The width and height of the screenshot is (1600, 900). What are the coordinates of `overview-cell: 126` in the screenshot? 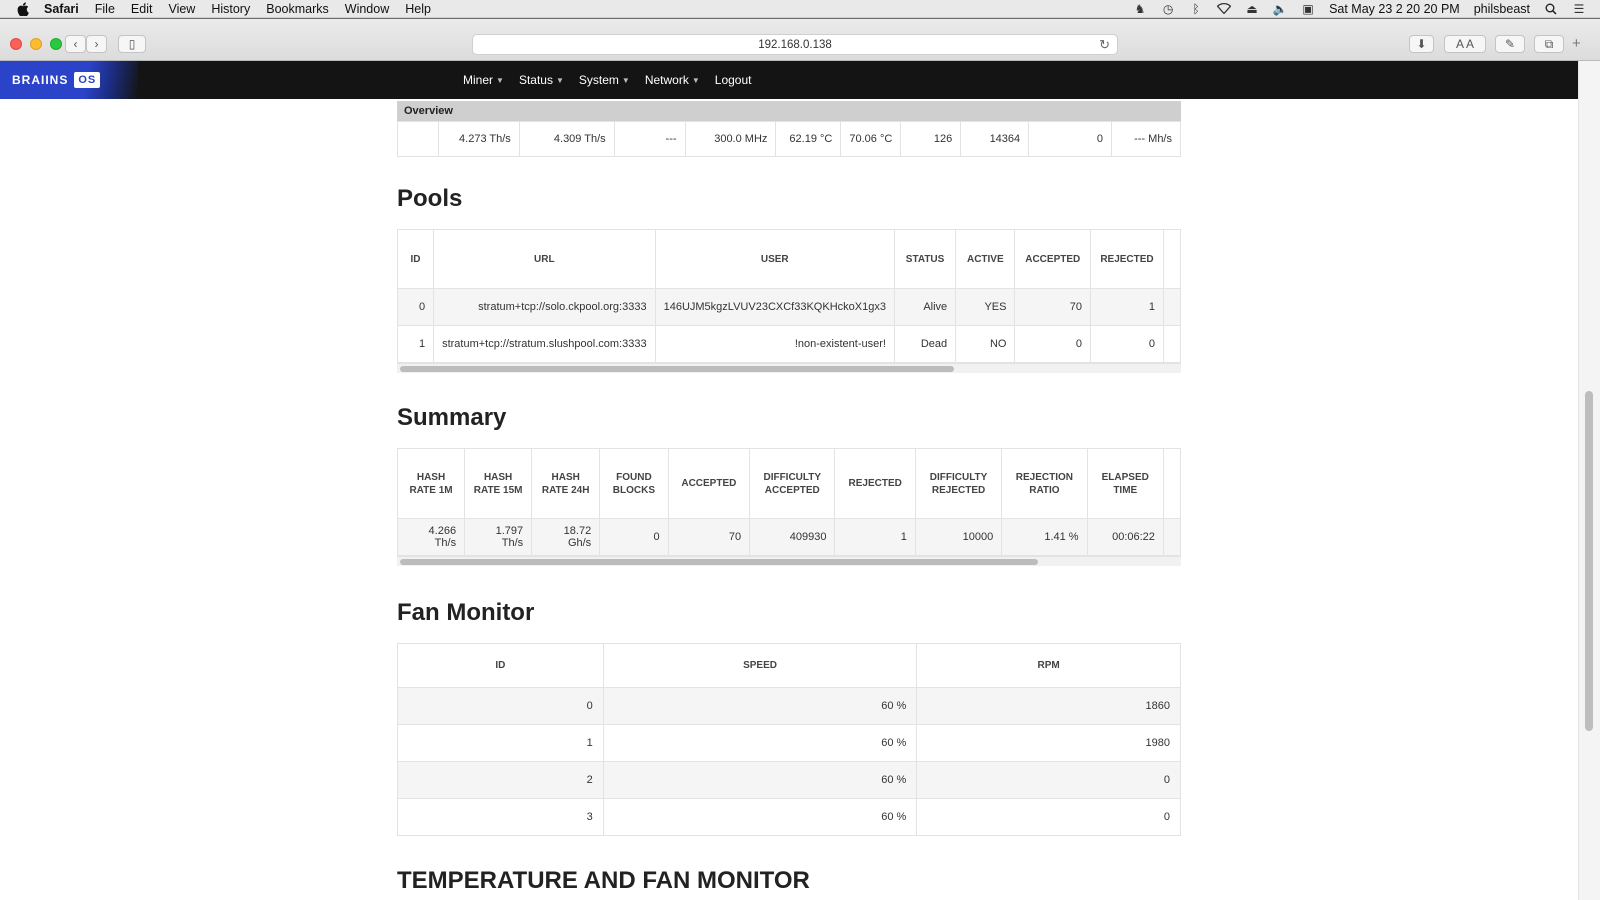 It's located at (931, 139).